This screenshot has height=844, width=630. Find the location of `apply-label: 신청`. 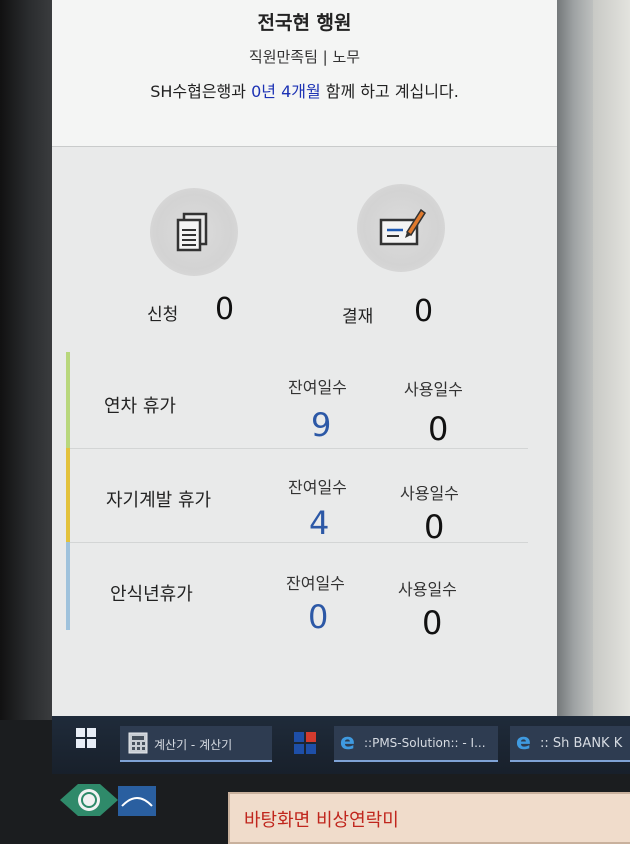

apply-label: 신청 is located at coordinates (163, 315).